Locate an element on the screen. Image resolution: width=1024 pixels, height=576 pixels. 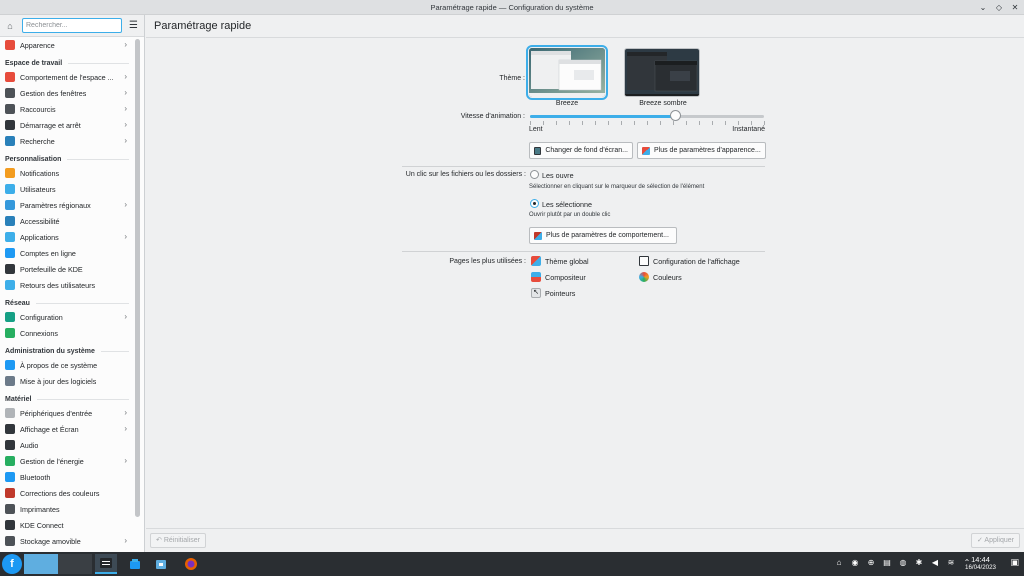
sidebar-item: Corrections des couleurs is located at coordinates (67, 493).